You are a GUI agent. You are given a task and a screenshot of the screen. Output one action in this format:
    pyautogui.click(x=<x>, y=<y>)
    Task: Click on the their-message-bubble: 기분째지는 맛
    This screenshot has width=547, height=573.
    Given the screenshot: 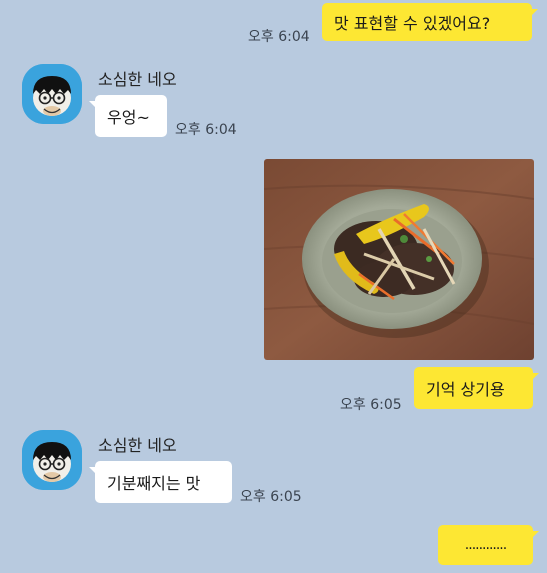 What is the action you would take?
    pyautogui.click(x=160, y=482)
    